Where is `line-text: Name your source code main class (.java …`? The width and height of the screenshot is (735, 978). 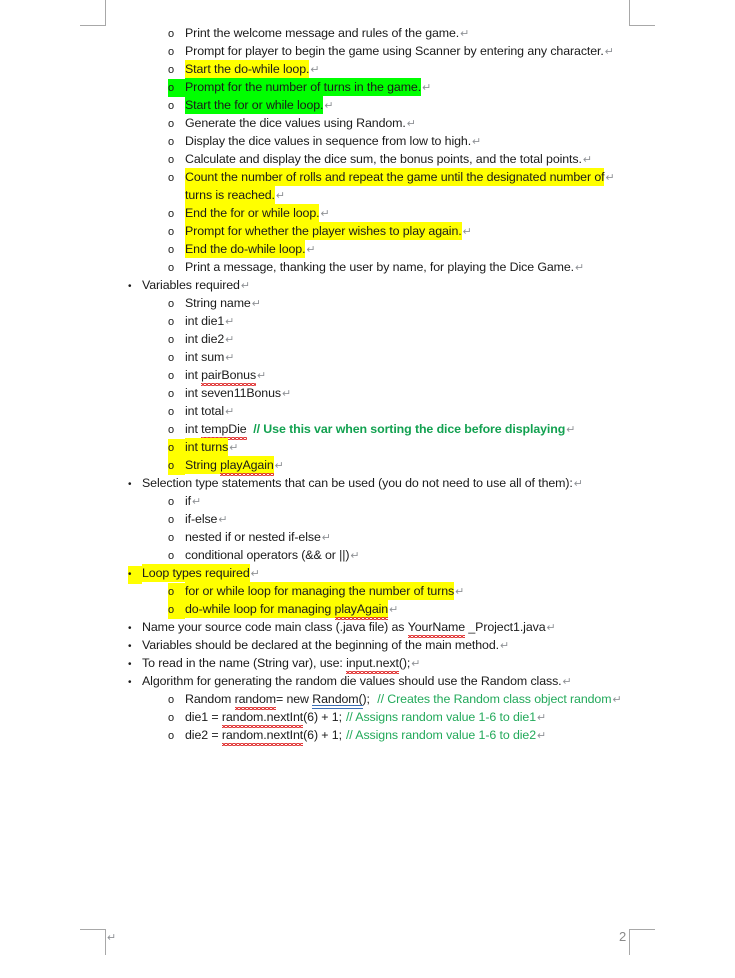
line-text: Name your source code main class (.java … is located at coordinates (344, 629).